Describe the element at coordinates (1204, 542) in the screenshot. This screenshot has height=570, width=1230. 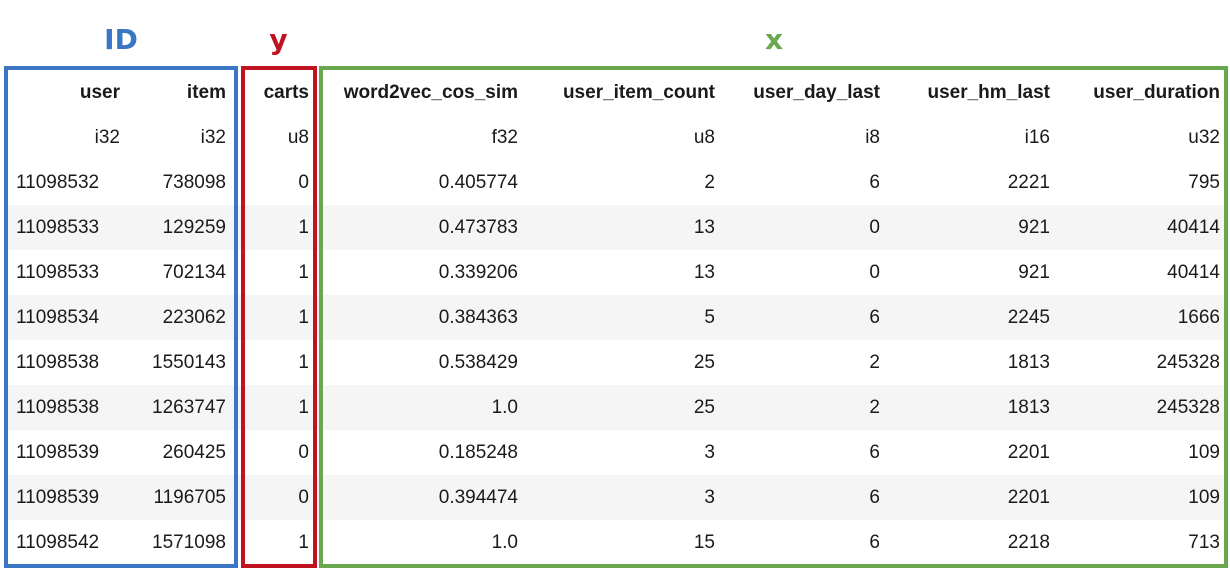
I see `table-cell: 713` at that location.